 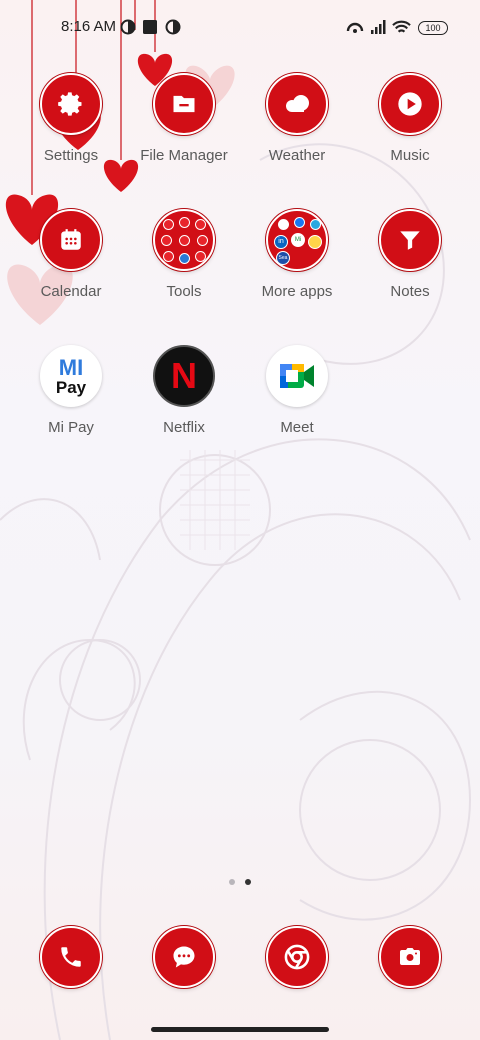 I want to click on gear-icon, so click(x=71, y=104).